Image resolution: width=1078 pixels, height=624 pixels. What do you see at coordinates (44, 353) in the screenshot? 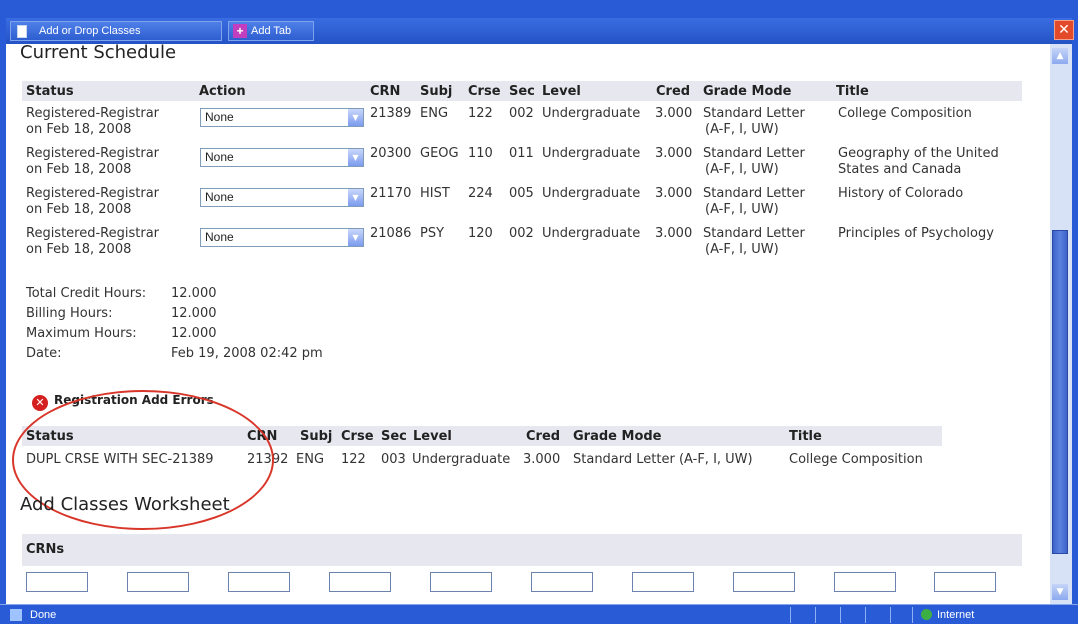
I see `date-label: Date:` at bounding box center [44, 353].